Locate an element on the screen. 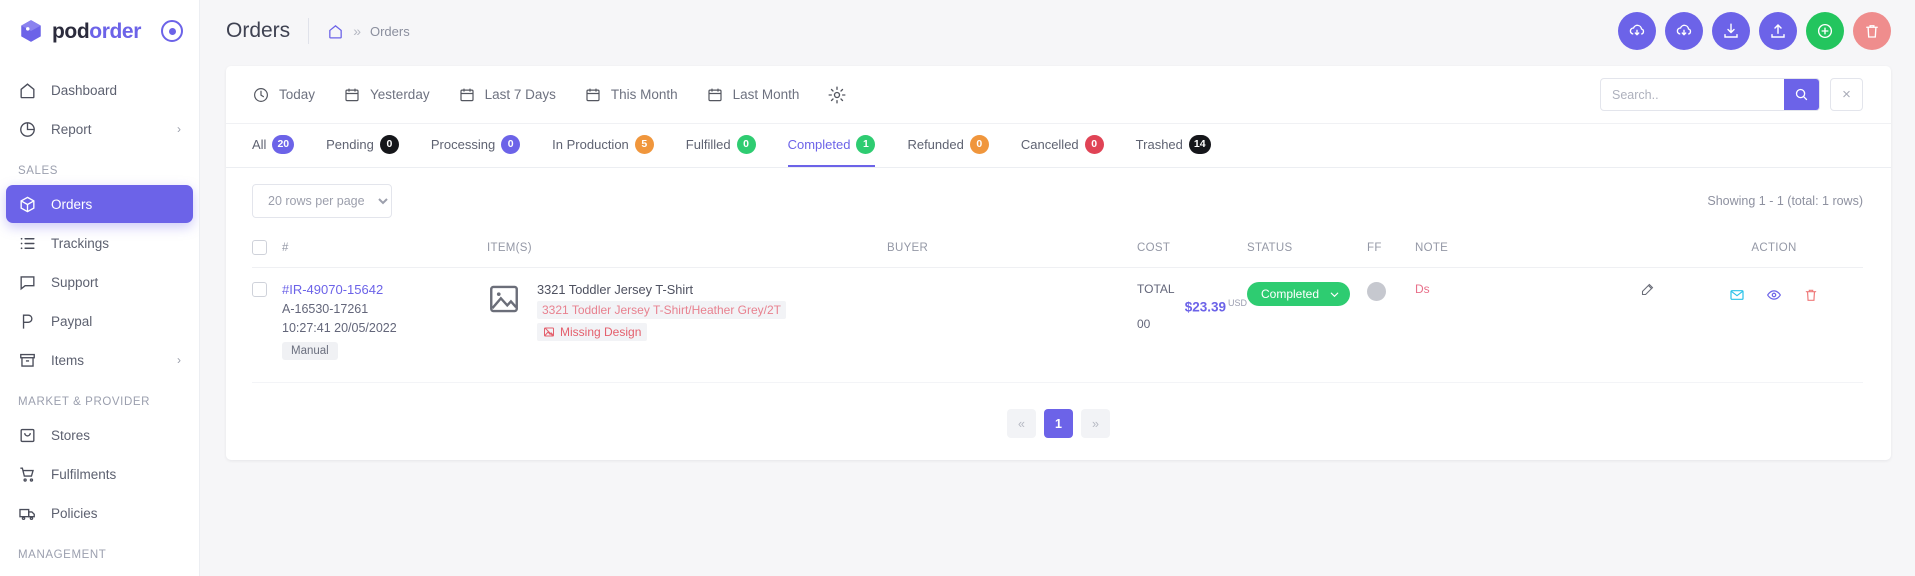 This screenshot has height=576, width=1915. tab-label: All is located at coordinates (259, 144).